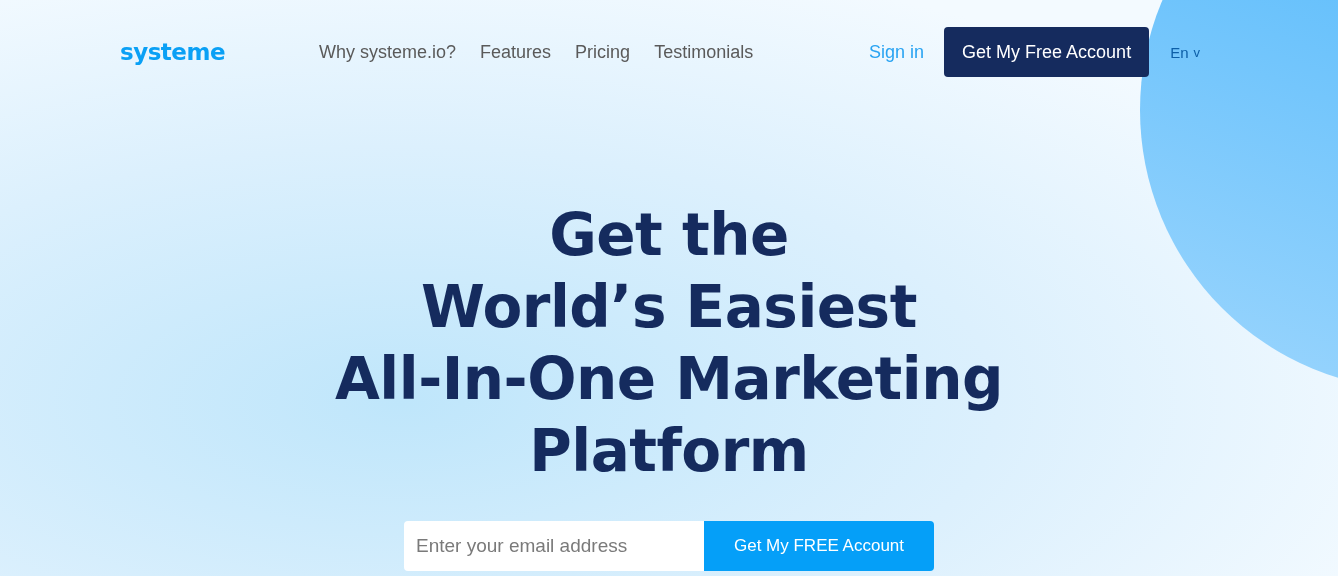 The height and width of the screenshot is (576, 1338). What do you see at coordinates (554, 546) in the screenshot?
I see `email-field: Enter your email address` at bounding box center [554, 546].